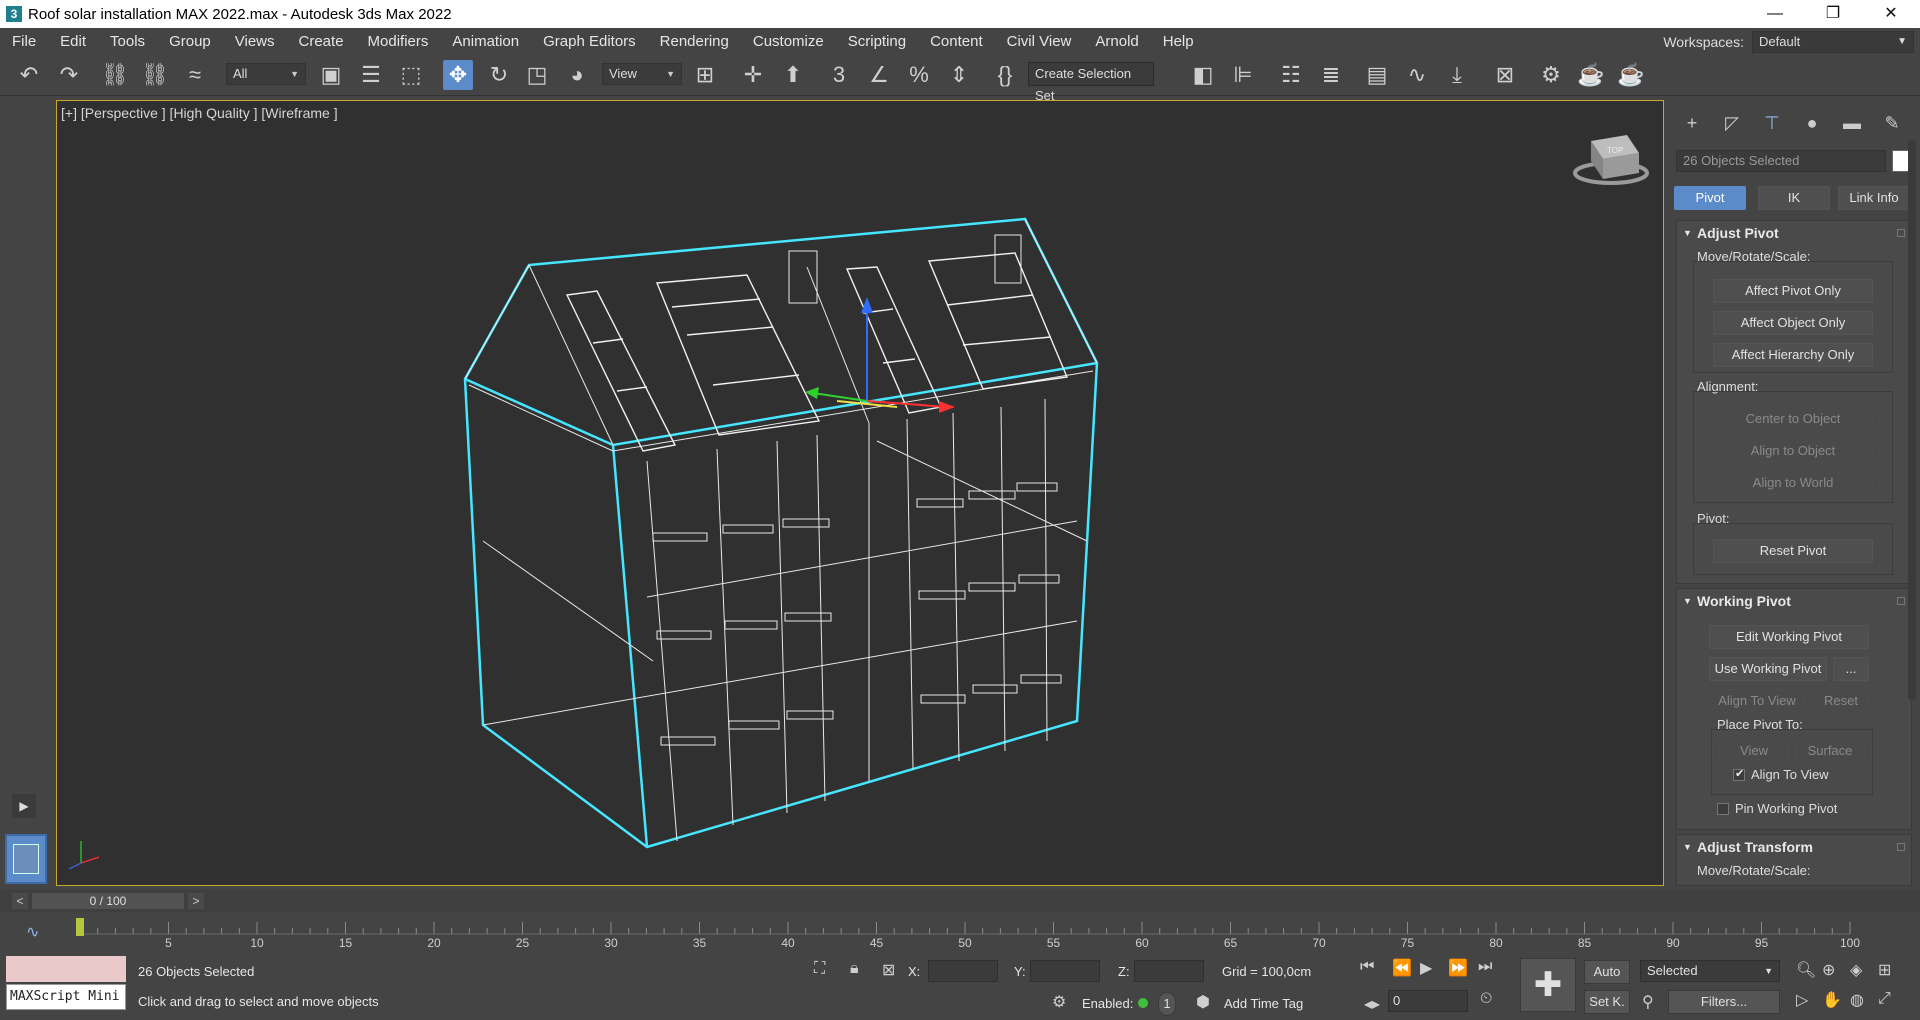 The height and width of the screenshot is (1020, 1920). Describe the element at coordinates (854, 969) in the screenshot. I see `selection-lock-icon: 🔒︎` at that location.